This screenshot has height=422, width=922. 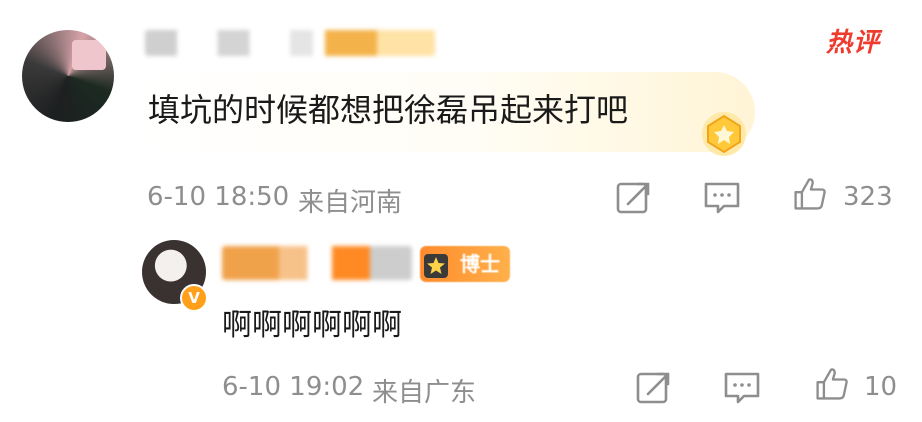 I want to click on medal-icon, so click(x=724, y=134).